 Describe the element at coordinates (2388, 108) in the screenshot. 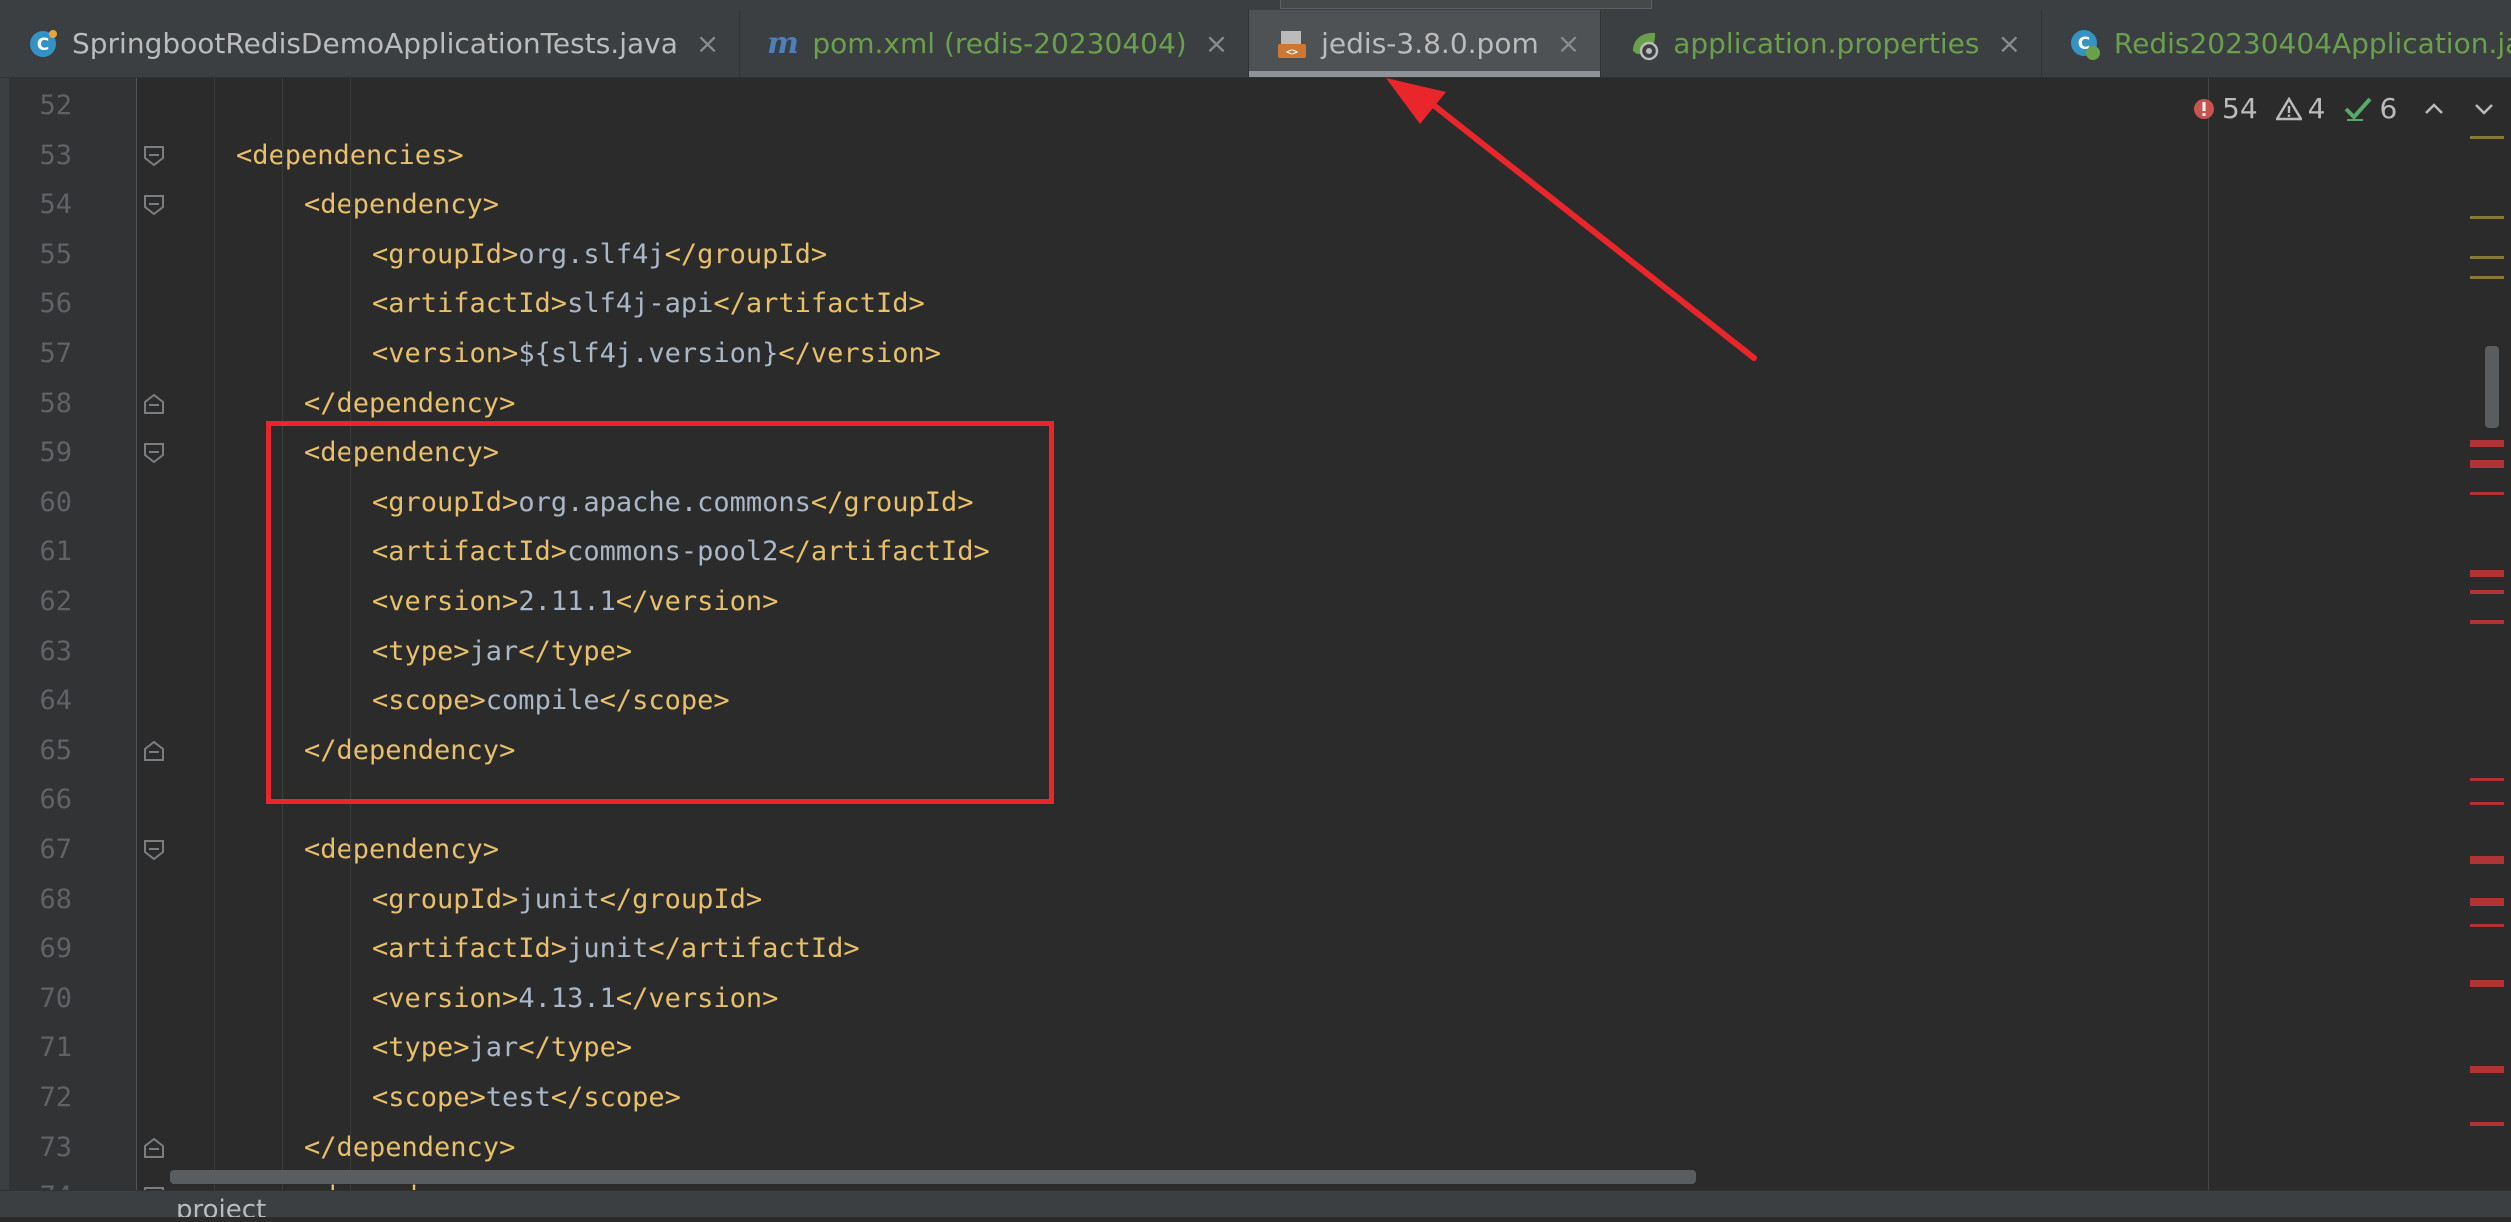

I see `weak-warning-count: 6` at that location.